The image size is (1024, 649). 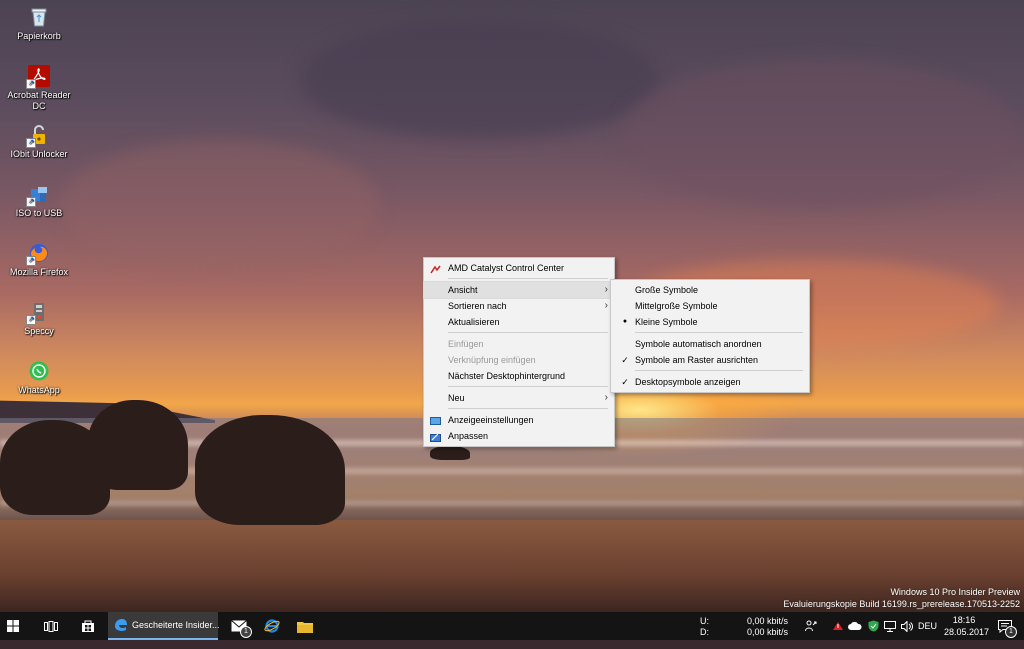 I want to click on submenu-item-mittelgrosse-symbole: Mittelgroße Symbole, so click(x=710, y=306).